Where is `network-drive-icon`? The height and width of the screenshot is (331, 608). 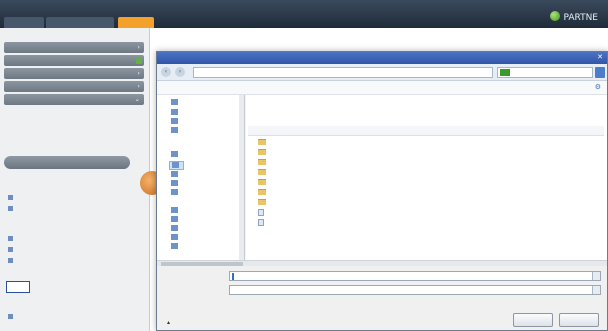
network-drive-icon is located at coordinates (174, 246).